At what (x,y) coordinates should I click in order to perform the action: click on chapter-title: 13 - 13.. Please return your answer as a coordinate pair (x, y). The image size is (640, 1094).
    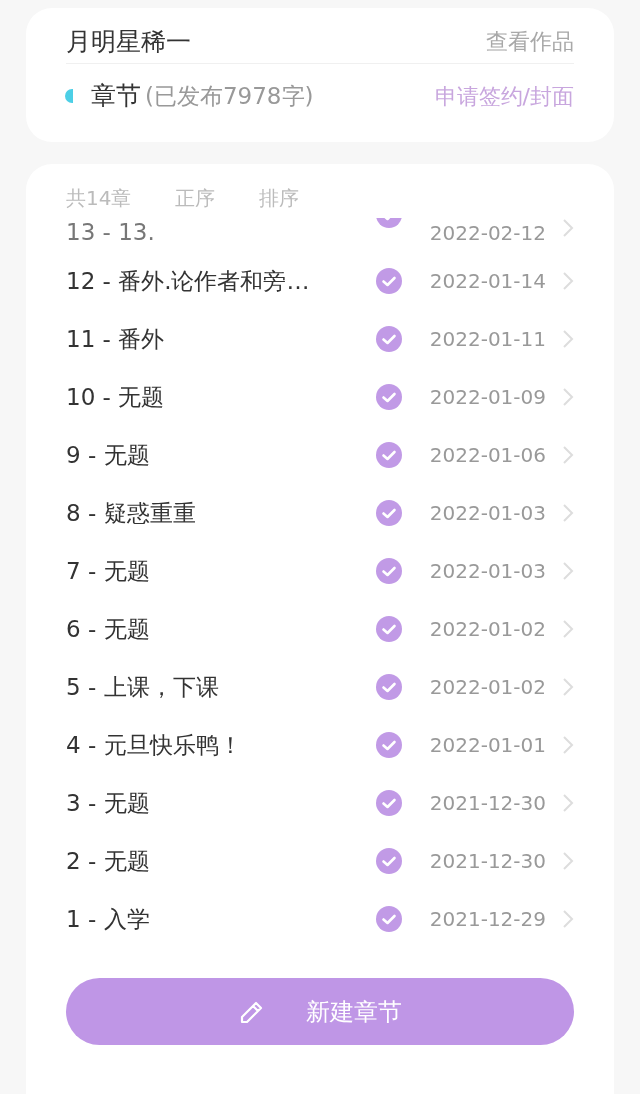
    Looking at the image, I should click on (111, 232).